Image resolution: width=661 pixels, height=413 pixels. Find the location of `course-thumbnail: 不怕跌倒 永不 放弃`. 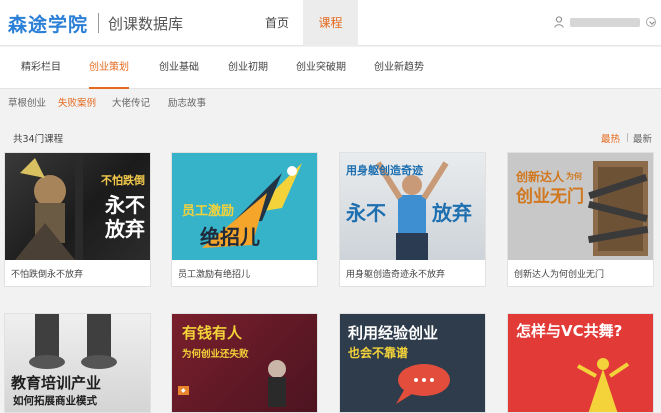

course-thumbnail: 不怕跌倒 永不 放弃 is located at coordinates (77, 206).